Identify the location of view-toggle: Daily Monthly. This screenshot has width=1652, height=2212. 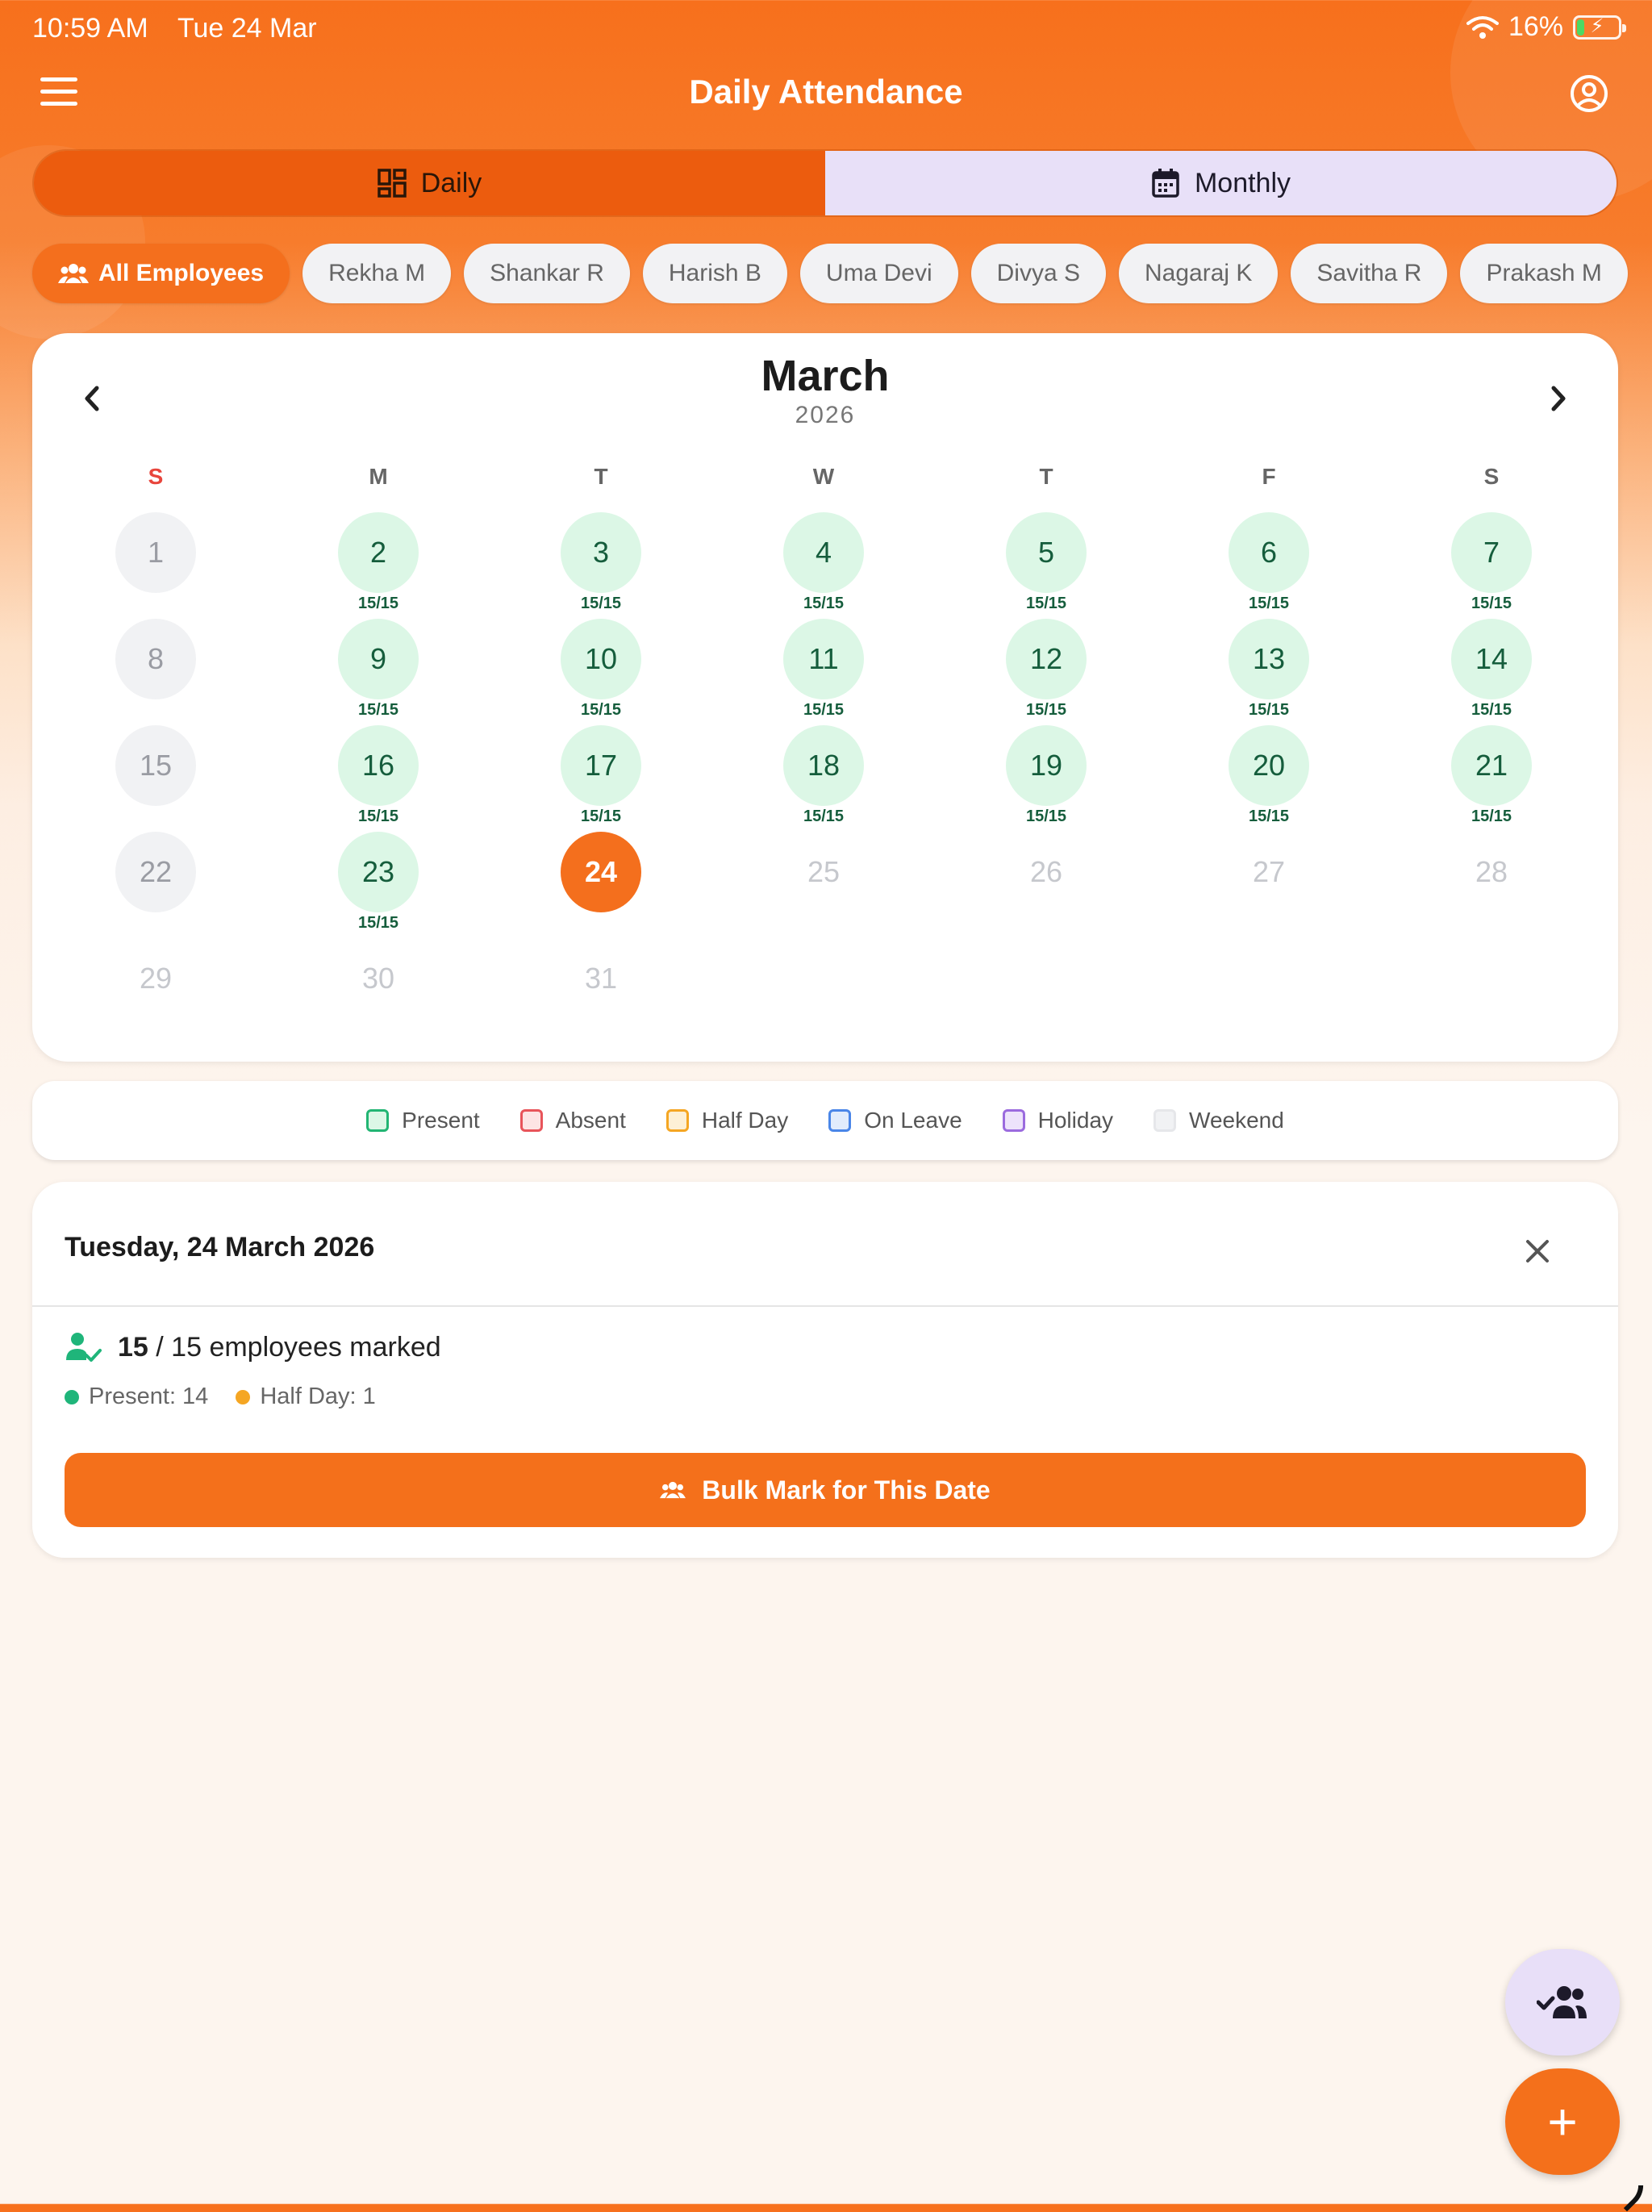
(825, 183).